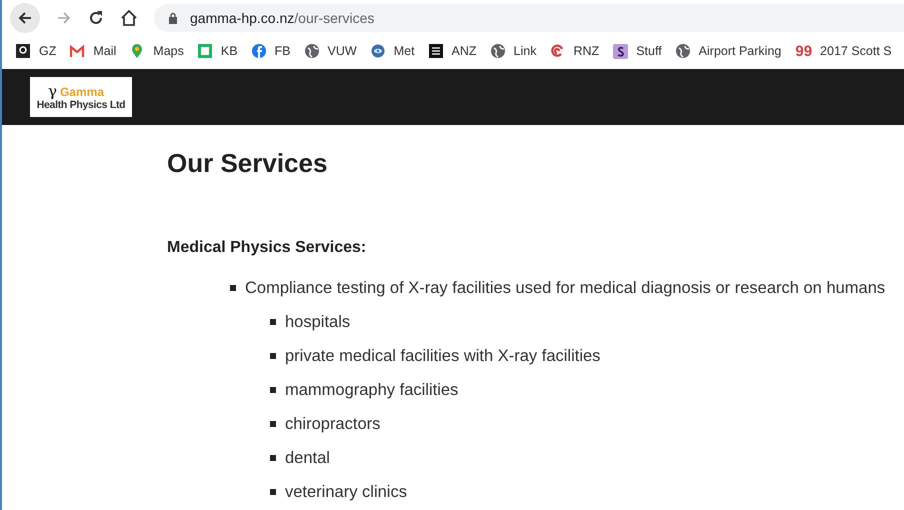 The width and height of the screenshot is (904, 510). What do you see at coordinates (317, 322) in the screenshot?
I see `list-item: hospitals` at bounding box center [317, 322].